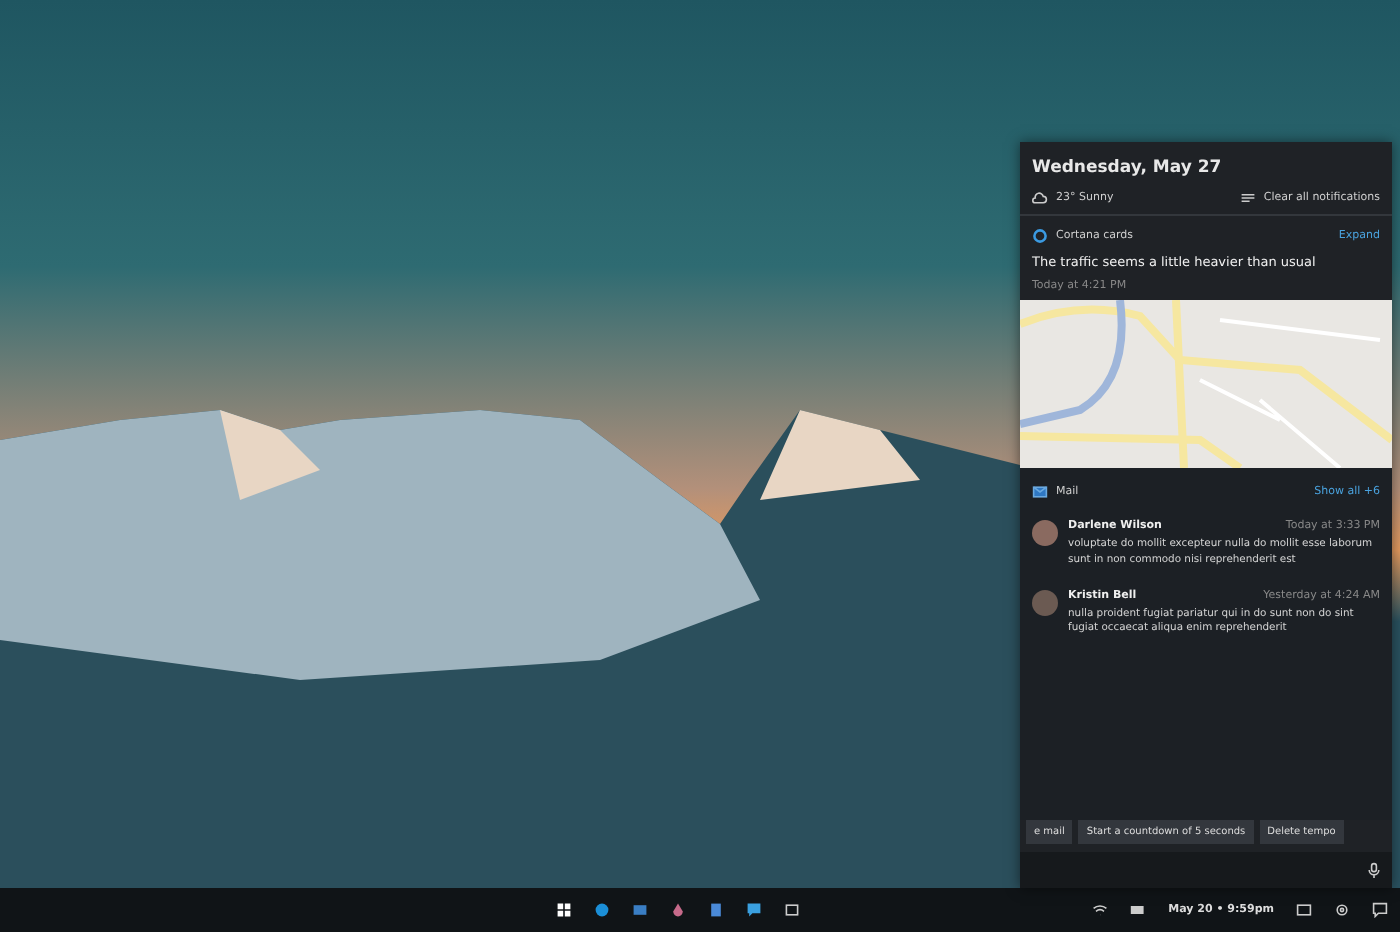  What do you see at coordinates (1380, 910) in the screenshot?
I see `notification-icon` at bounding box center [1380, 910].